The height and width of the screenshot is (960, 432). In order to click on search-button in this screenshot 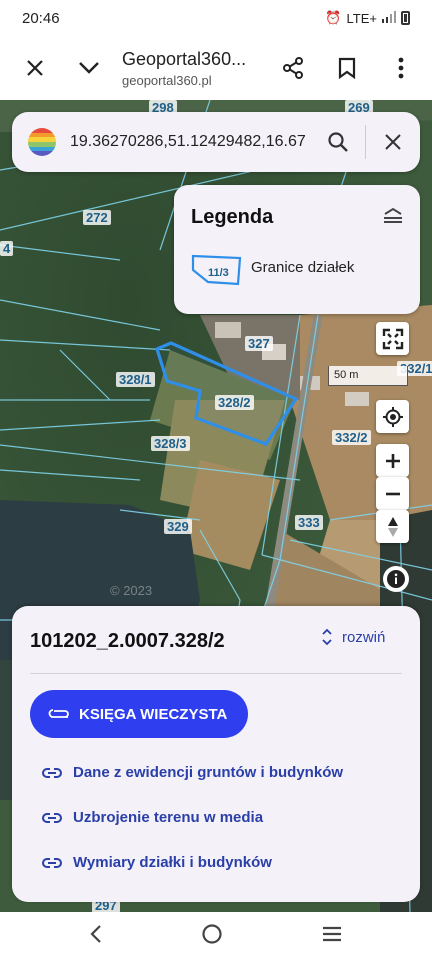, I will do `click(338, 142)`.